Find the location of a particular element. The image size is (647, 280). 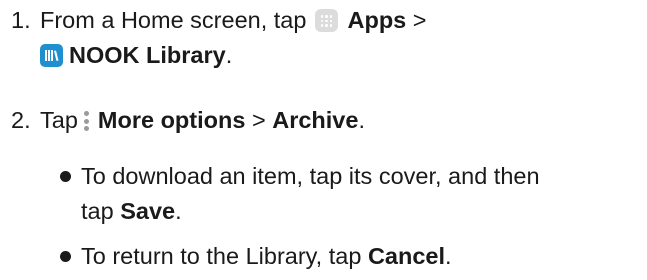

step-line: NOOK Library. is located at coordinates (340, 55).